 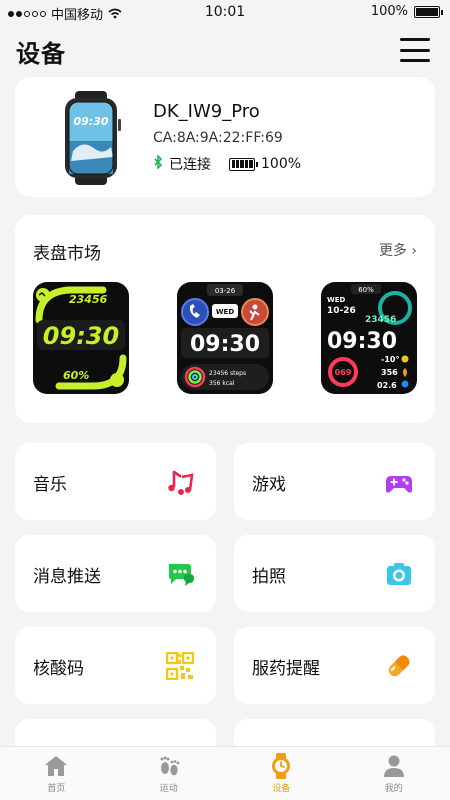 I want to click on face3-steps: 23456, so click(x=380, y=320).